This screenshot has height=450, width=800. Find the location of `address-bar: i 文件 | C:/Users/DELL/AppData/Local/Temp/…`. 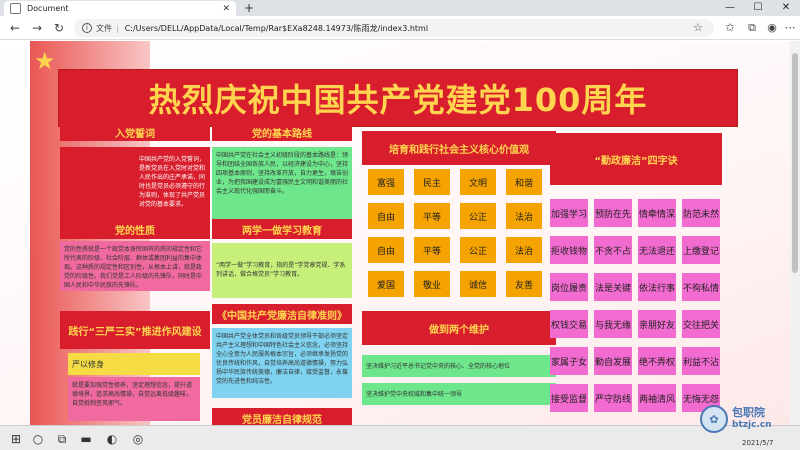

address-bar: i 文件 | C:/Users/DELL/AppData/Local/Temp/… is located at coordinates (394, 28).